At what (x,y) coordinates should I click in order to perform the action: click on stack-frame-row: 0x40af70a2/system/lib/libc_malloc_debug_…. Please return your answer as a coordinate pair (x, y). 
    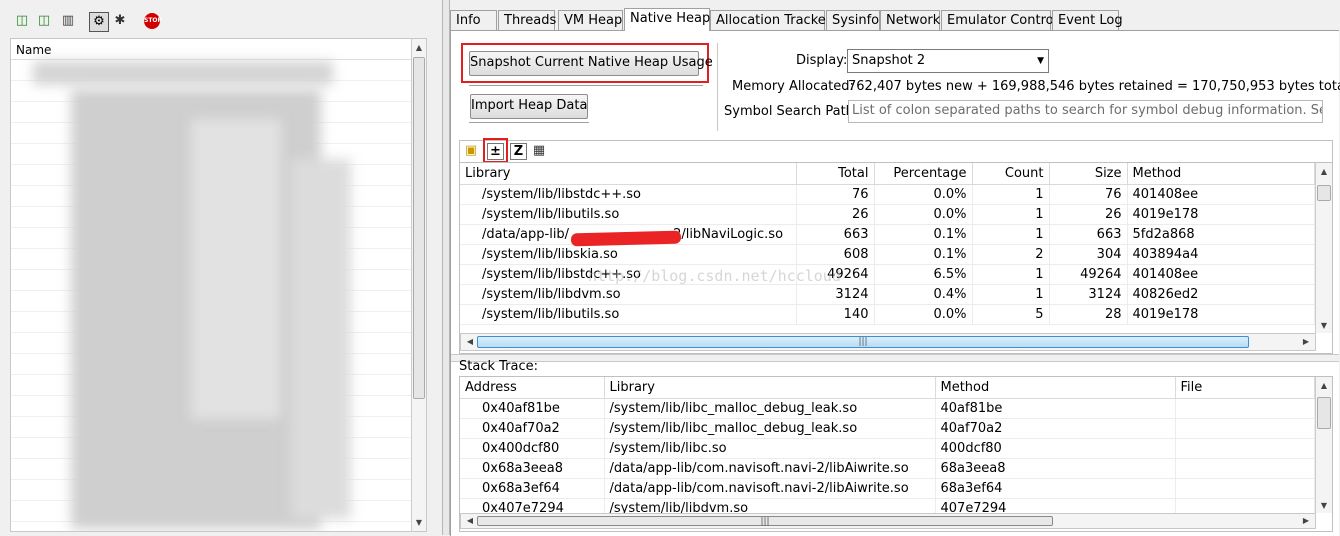
    Looking at the image, I should click on (887, 428).